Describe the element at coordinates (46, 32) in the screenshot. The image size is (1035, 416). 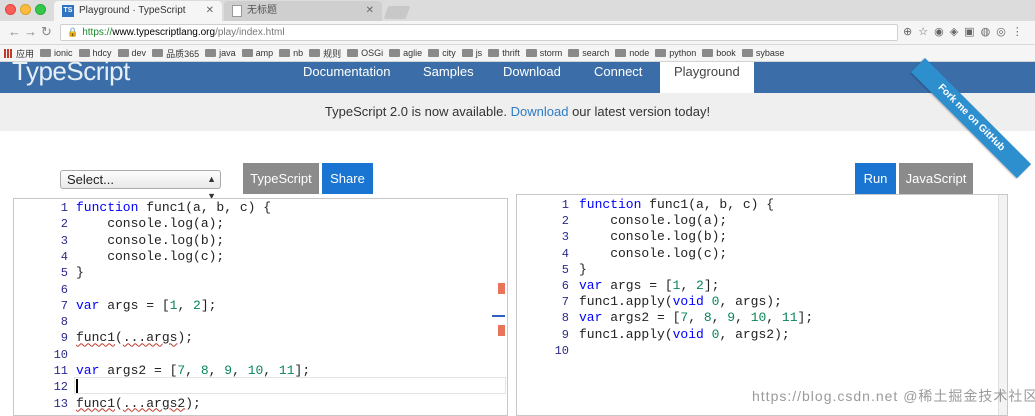
I see `reload-icon: ↻` at that location.